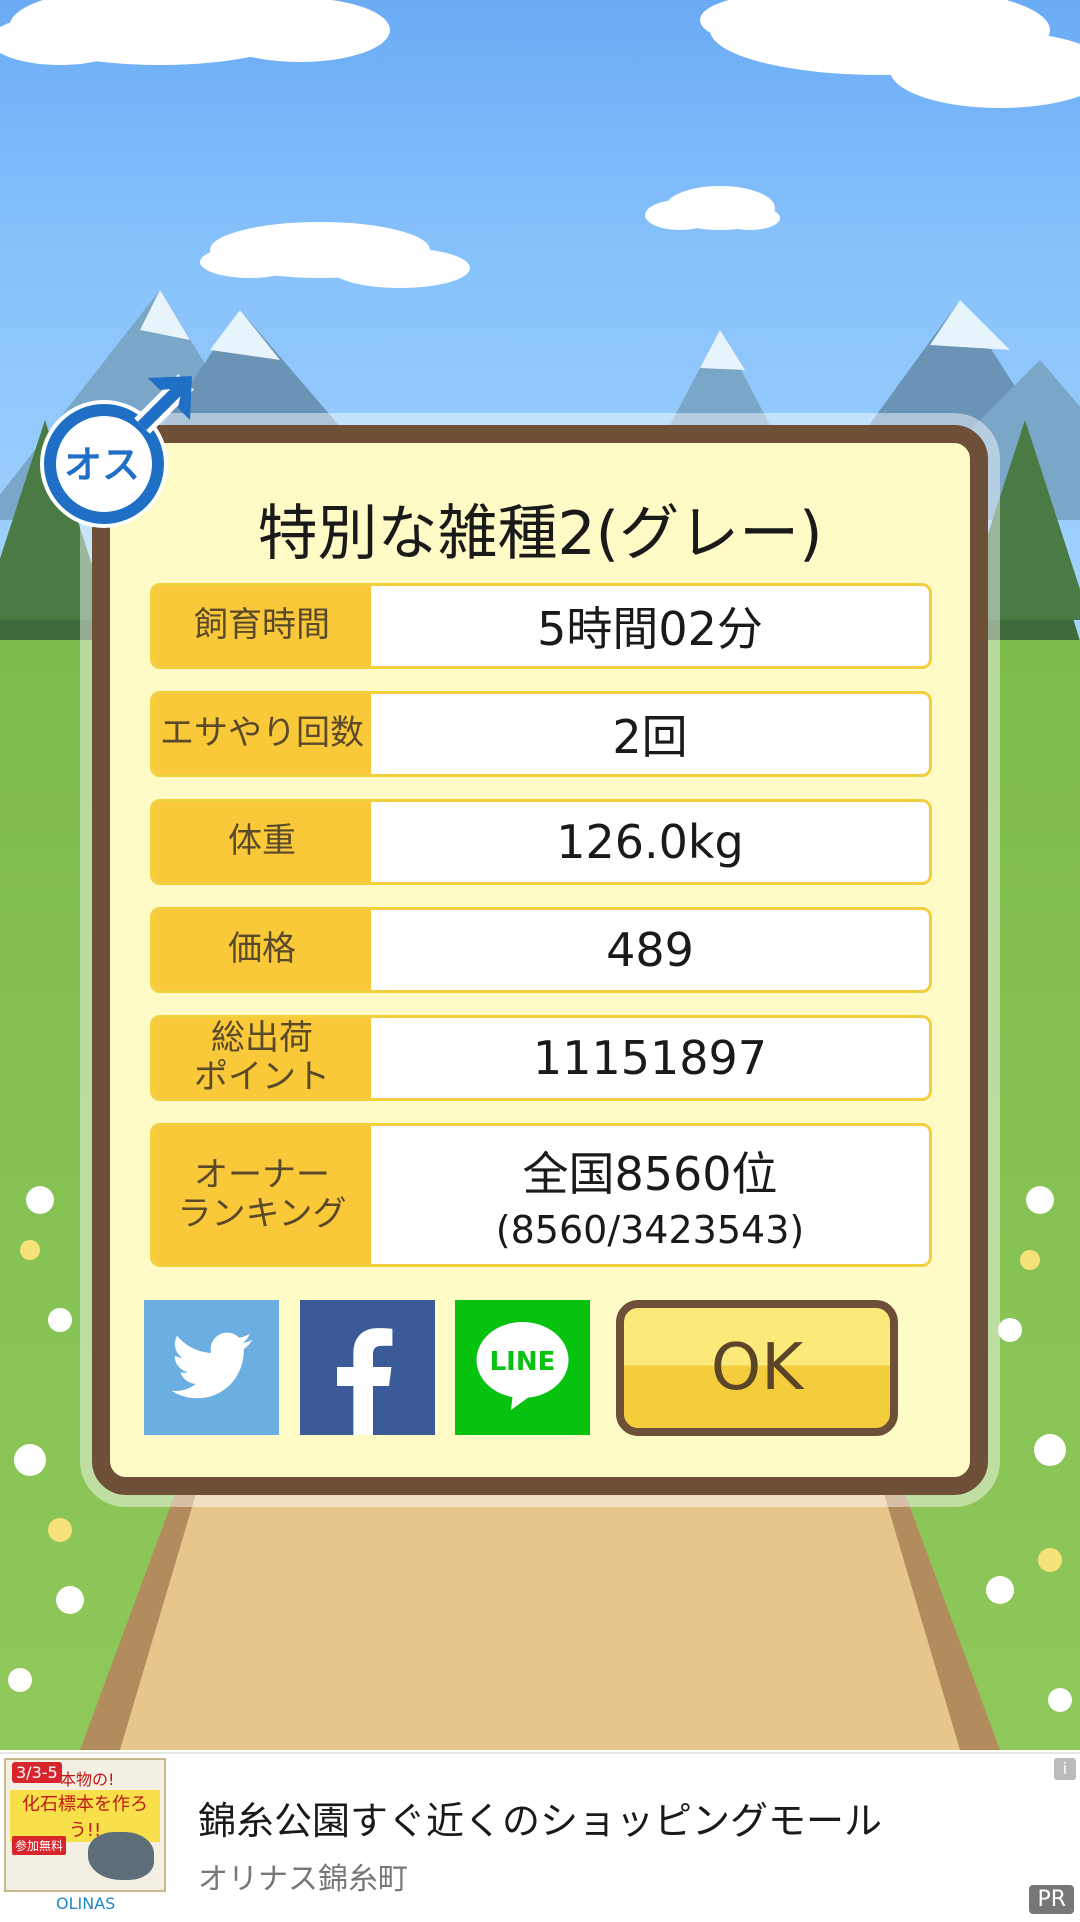 This screenshot has width=1080, height=1922. What do you see at coordinates (262, 950) in the screenshot?
I see `stat-label: 価格` at bounding box center [262, 950].